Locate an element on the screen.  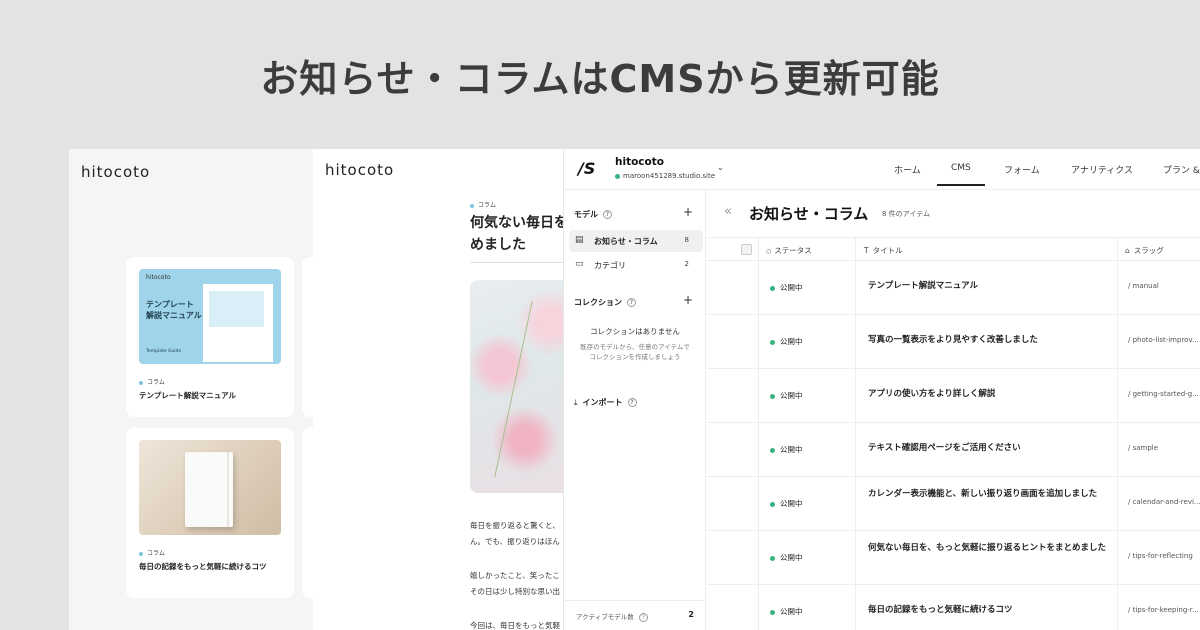
thumb-title: テンプレート 解説マニュアル is located at coordinates (174, 310).